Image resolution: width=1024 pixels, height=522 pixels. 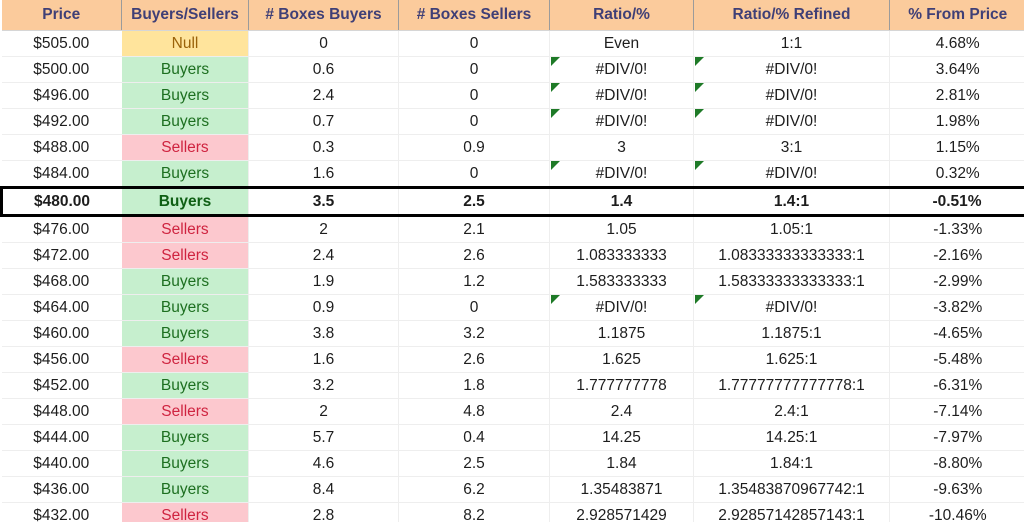 What do you see at coordinates (474, 512) in the screenshot?
I see `cell-boxes_sel: 8.2` at bounding box center [474, 512].